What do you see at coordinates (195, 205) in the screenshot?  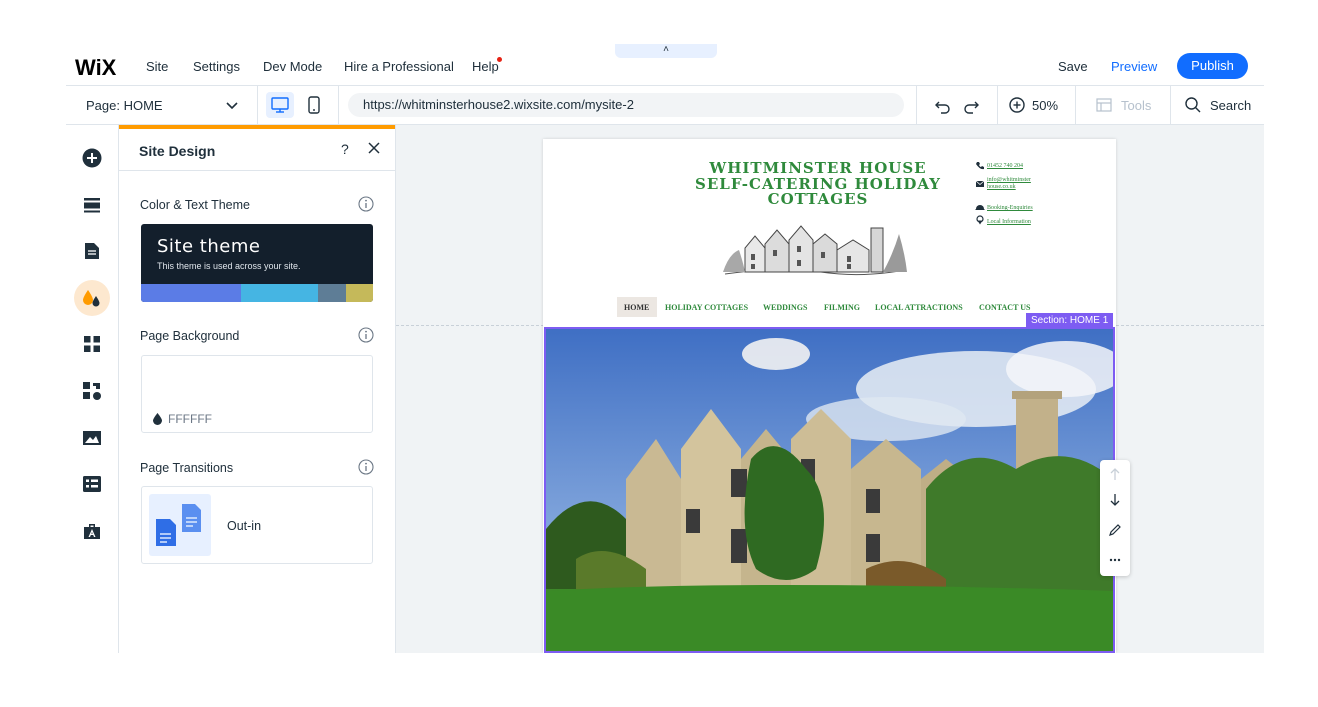 I see `color-theme-label: Color & Text Theme` at bounding box center [195, 205].